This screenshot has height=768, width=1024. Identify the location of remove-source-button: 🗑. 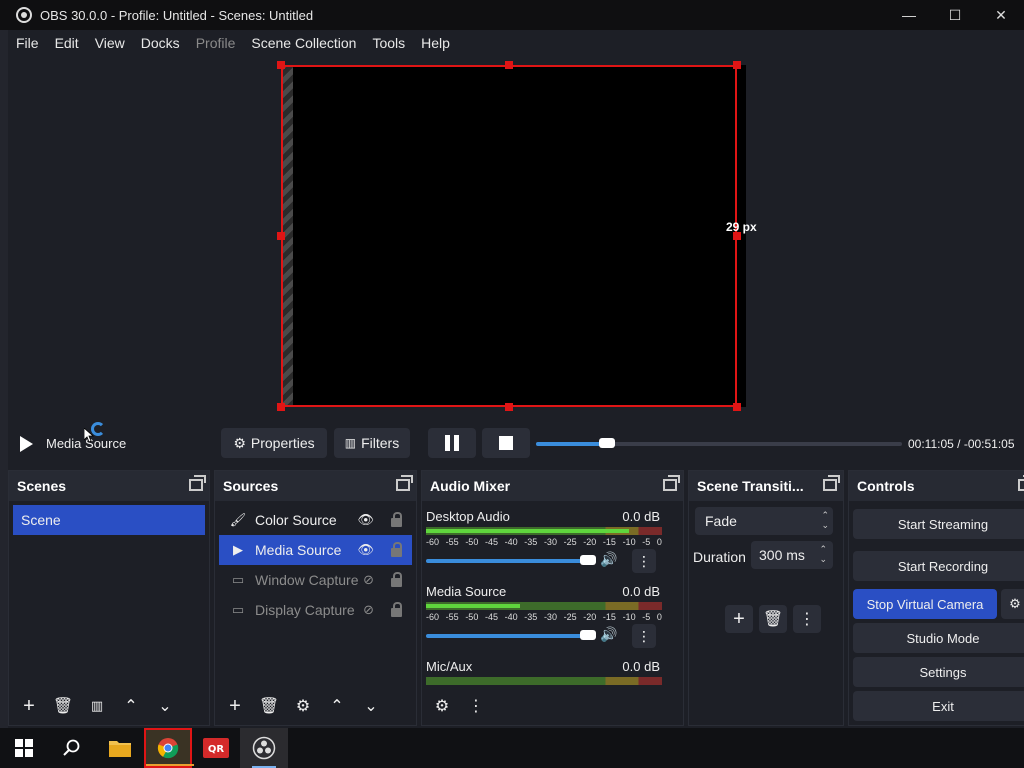
(269, 706).